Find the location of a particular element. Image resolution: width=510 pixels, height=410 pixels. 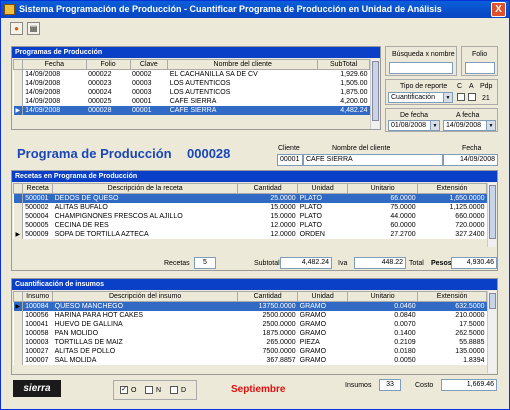

folio-group: Folio is located at coordinates (479, 61).